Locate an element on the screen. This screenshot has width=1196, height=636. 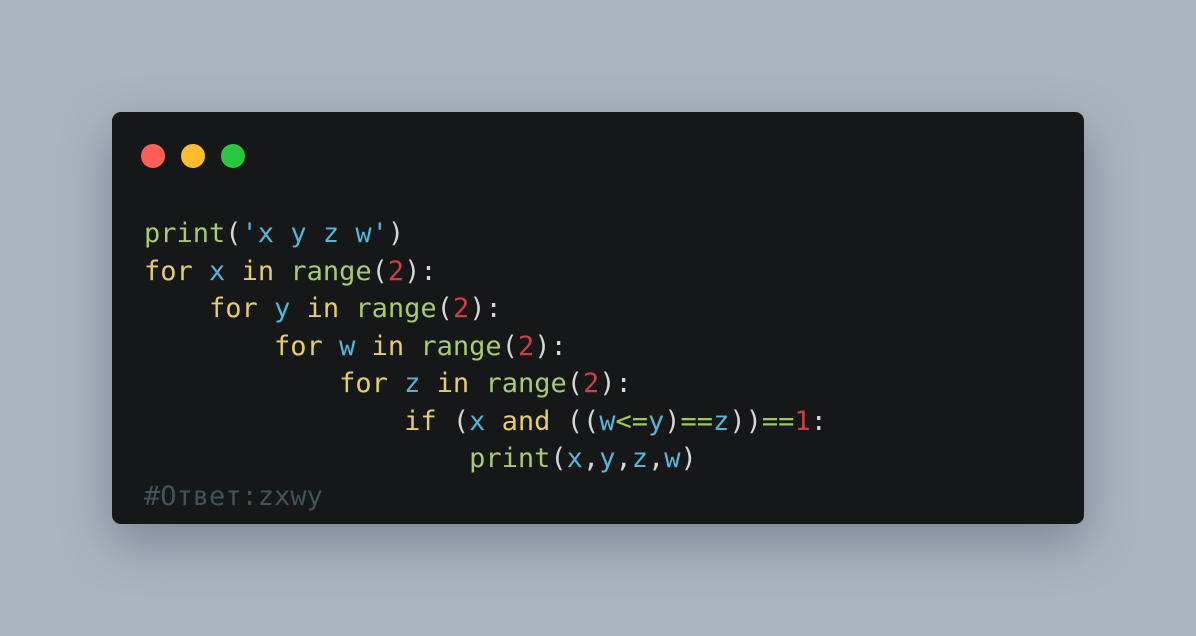
zoom-dot-icon is located at coordinates (233, 156).